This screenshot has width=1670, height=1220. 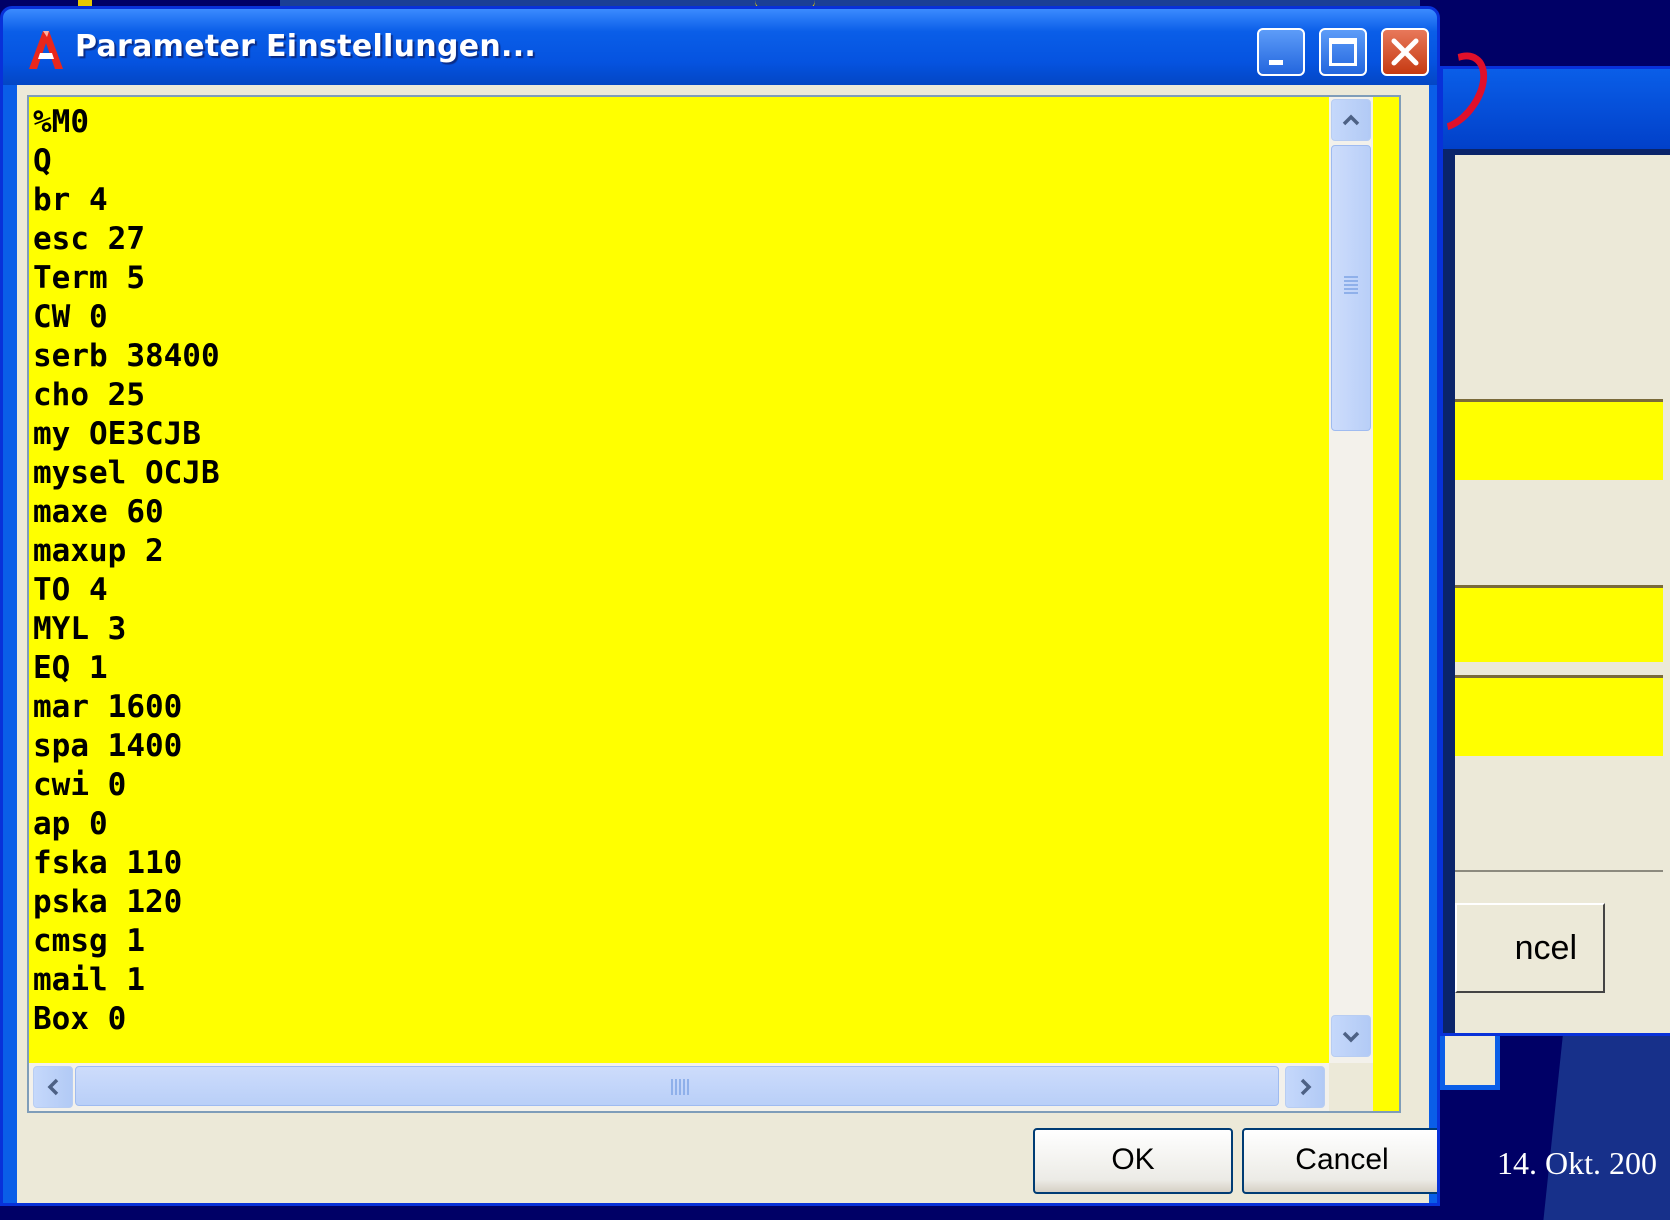 I want to click on chevron-left-icon, so click(x=53, y=1087).